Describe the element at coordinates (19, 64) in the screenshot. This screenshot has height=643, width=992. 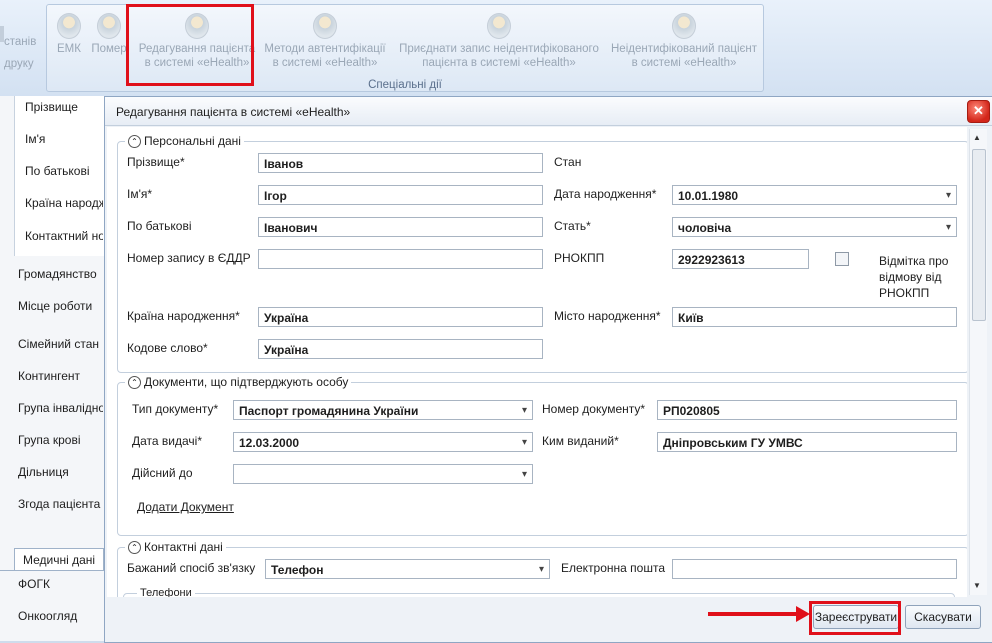
I see `ribbon-left-partial-2: друку` at that location.